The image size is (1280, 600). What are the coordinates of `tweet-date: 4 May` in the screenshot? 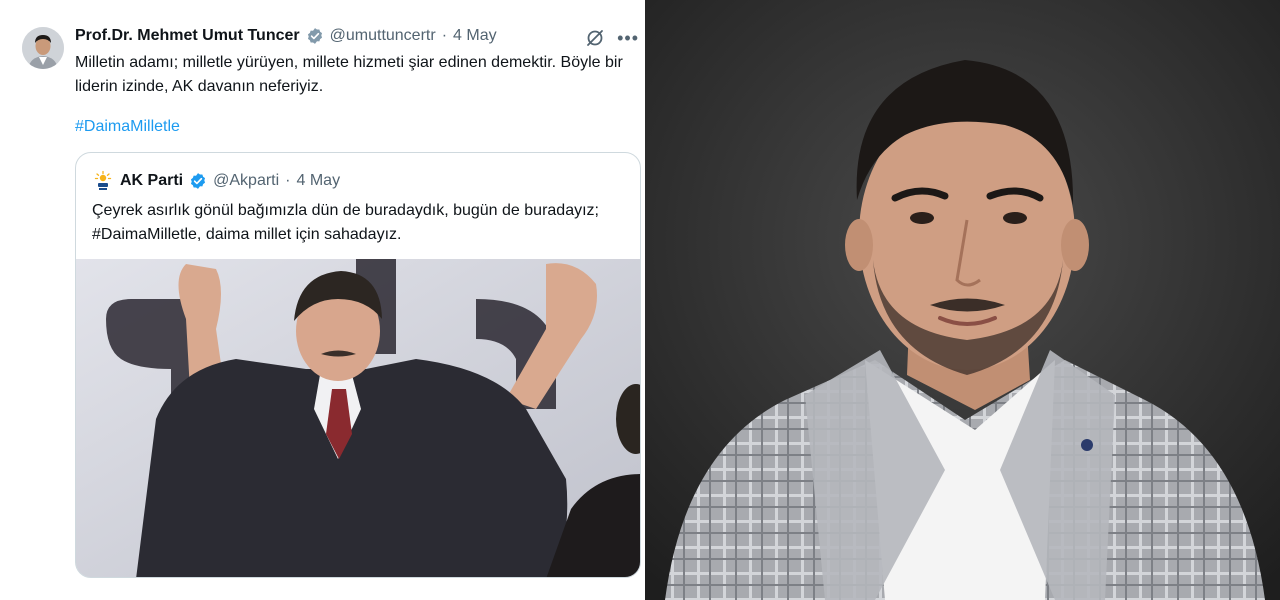 It's located at (475, 36).